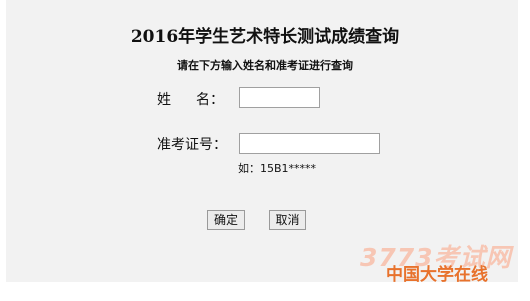 The image size is (530, 301). I want to click on name-input, so click(279, 97).